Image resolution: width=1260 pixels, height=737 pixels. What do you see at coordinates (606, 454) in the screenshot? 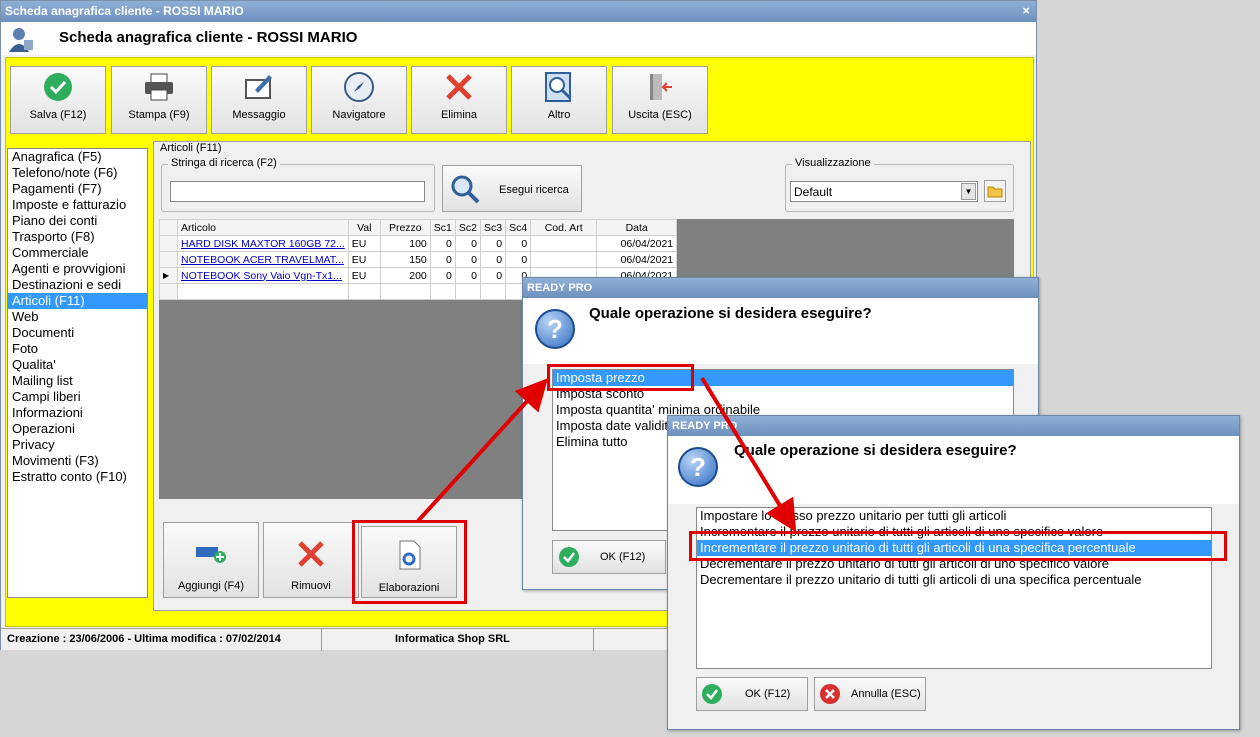
I see `annotation-arrows` at bounding box center [606, 454].